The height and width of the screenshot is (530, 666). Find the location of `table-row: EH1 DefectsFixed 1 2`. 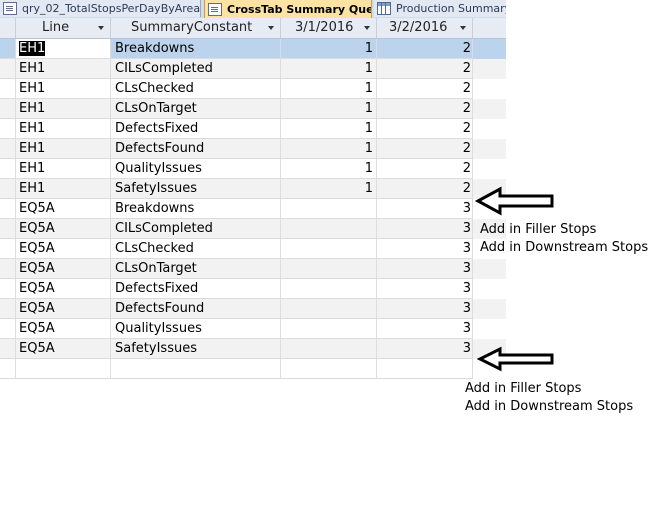

table-row: EH1 DefectsFixed 1 2 is located at coordinates (253, 129).